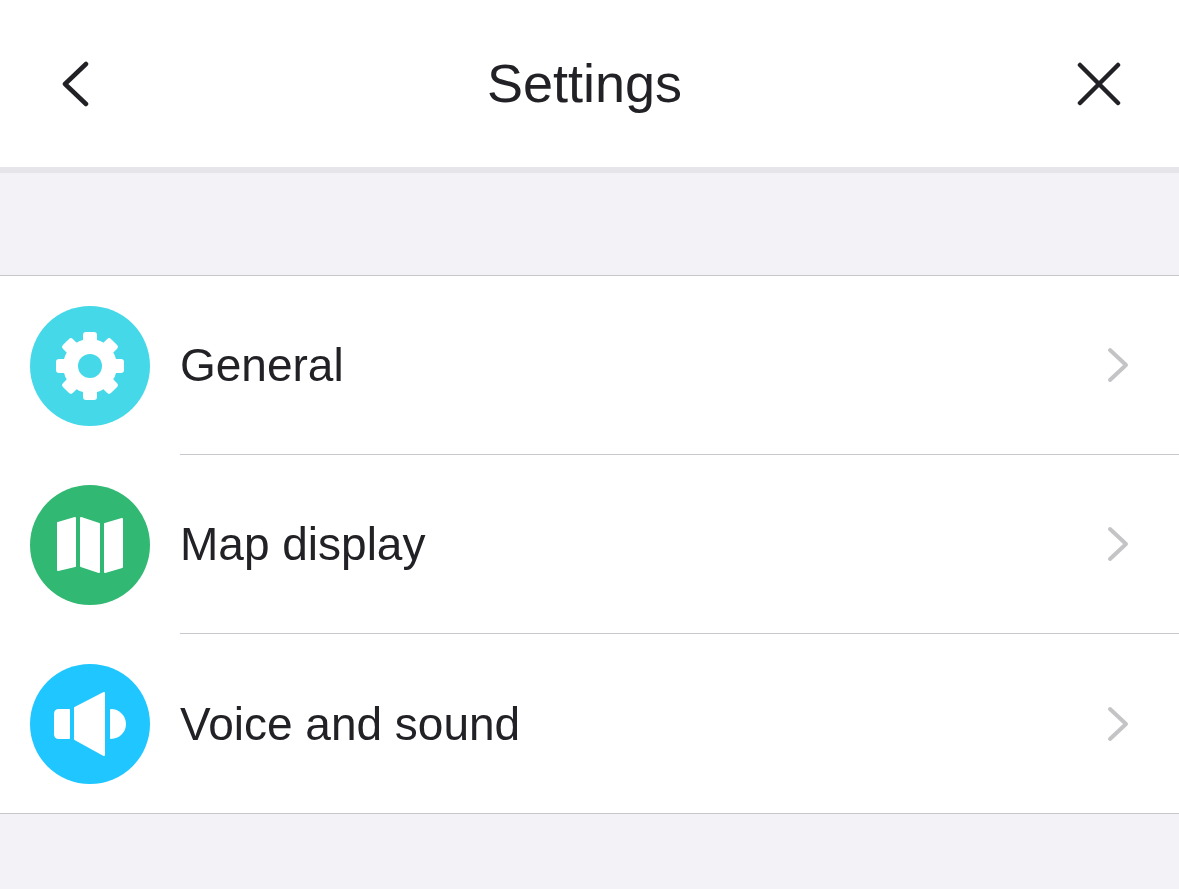  I want to click on page-title: Settings, so click(584, 83).